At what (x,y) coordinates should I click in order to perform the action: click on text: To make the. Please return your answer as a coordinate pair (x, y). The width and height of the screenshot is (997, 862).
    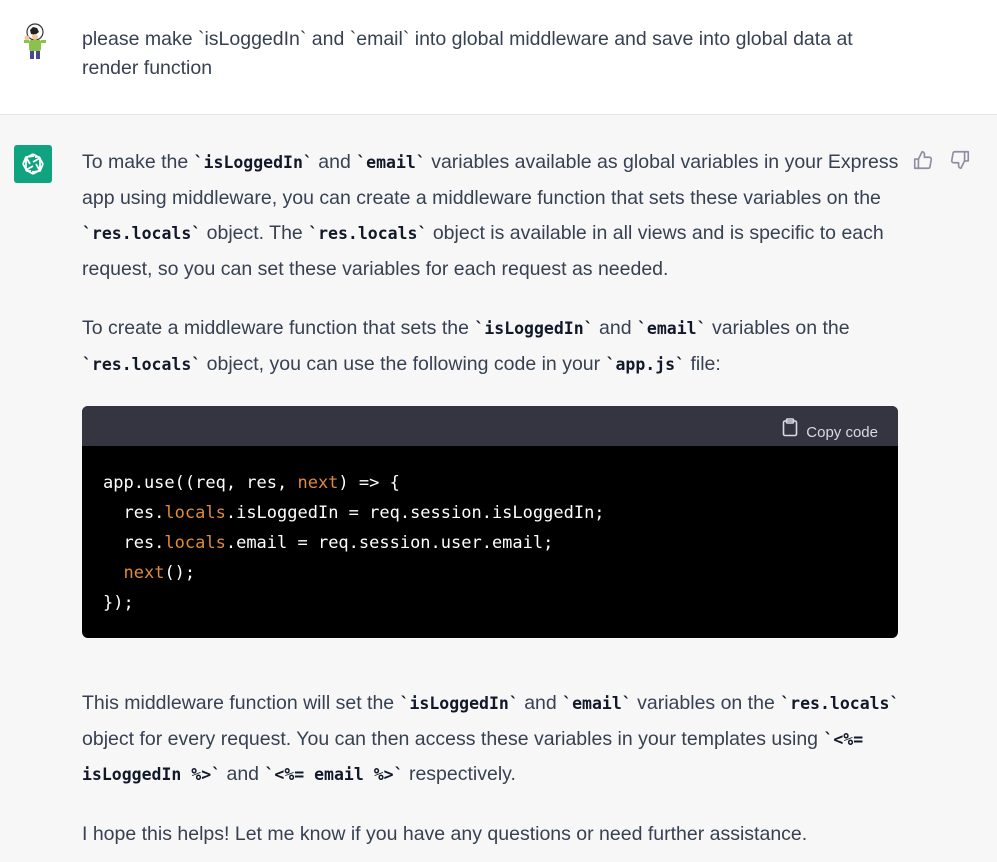
    Looking at the image, I should click on (138, 162).